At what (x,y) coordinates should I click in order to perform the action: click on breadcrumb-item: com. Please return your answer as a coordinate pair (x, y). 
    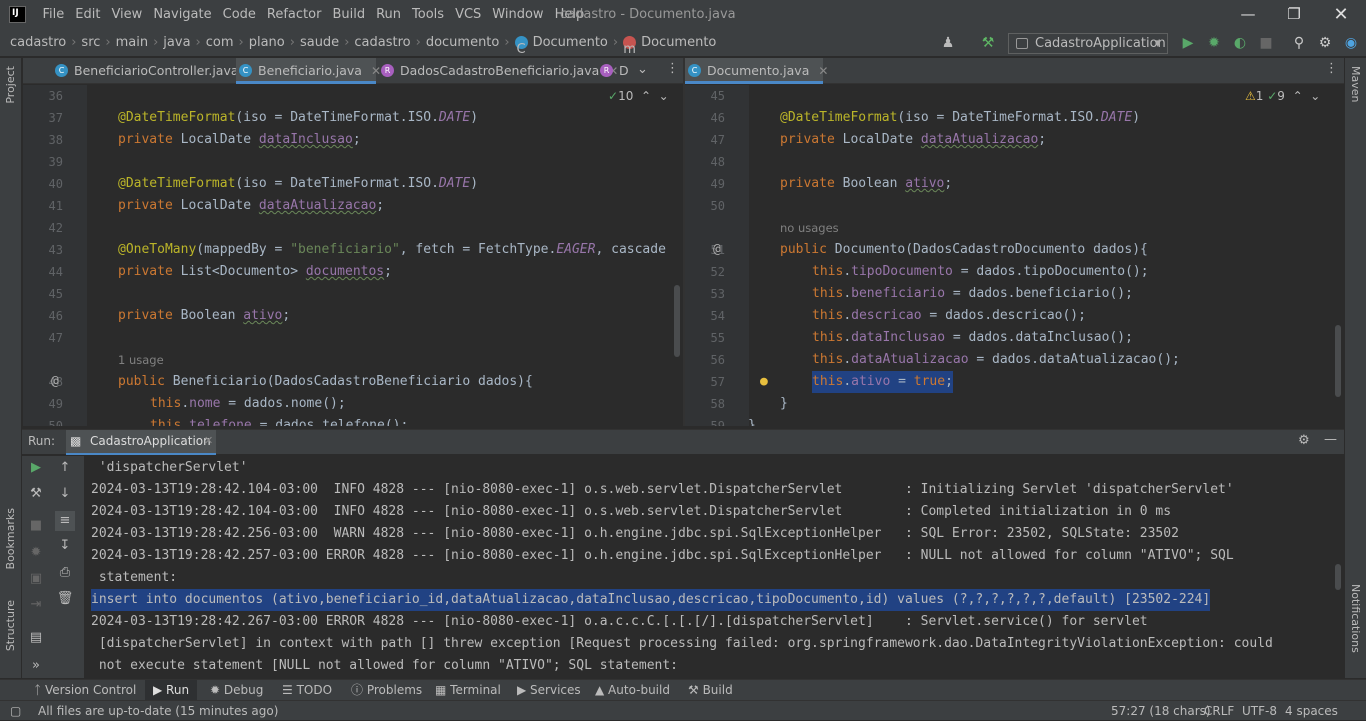
    Looking at the image, I should click on (220, 43).